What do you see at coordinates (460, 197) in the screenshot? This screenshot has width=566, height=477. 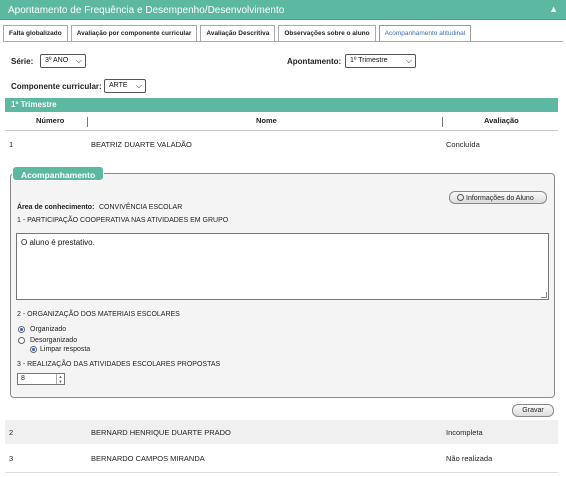 I see `search-icon` at bounding box center [460, 197].